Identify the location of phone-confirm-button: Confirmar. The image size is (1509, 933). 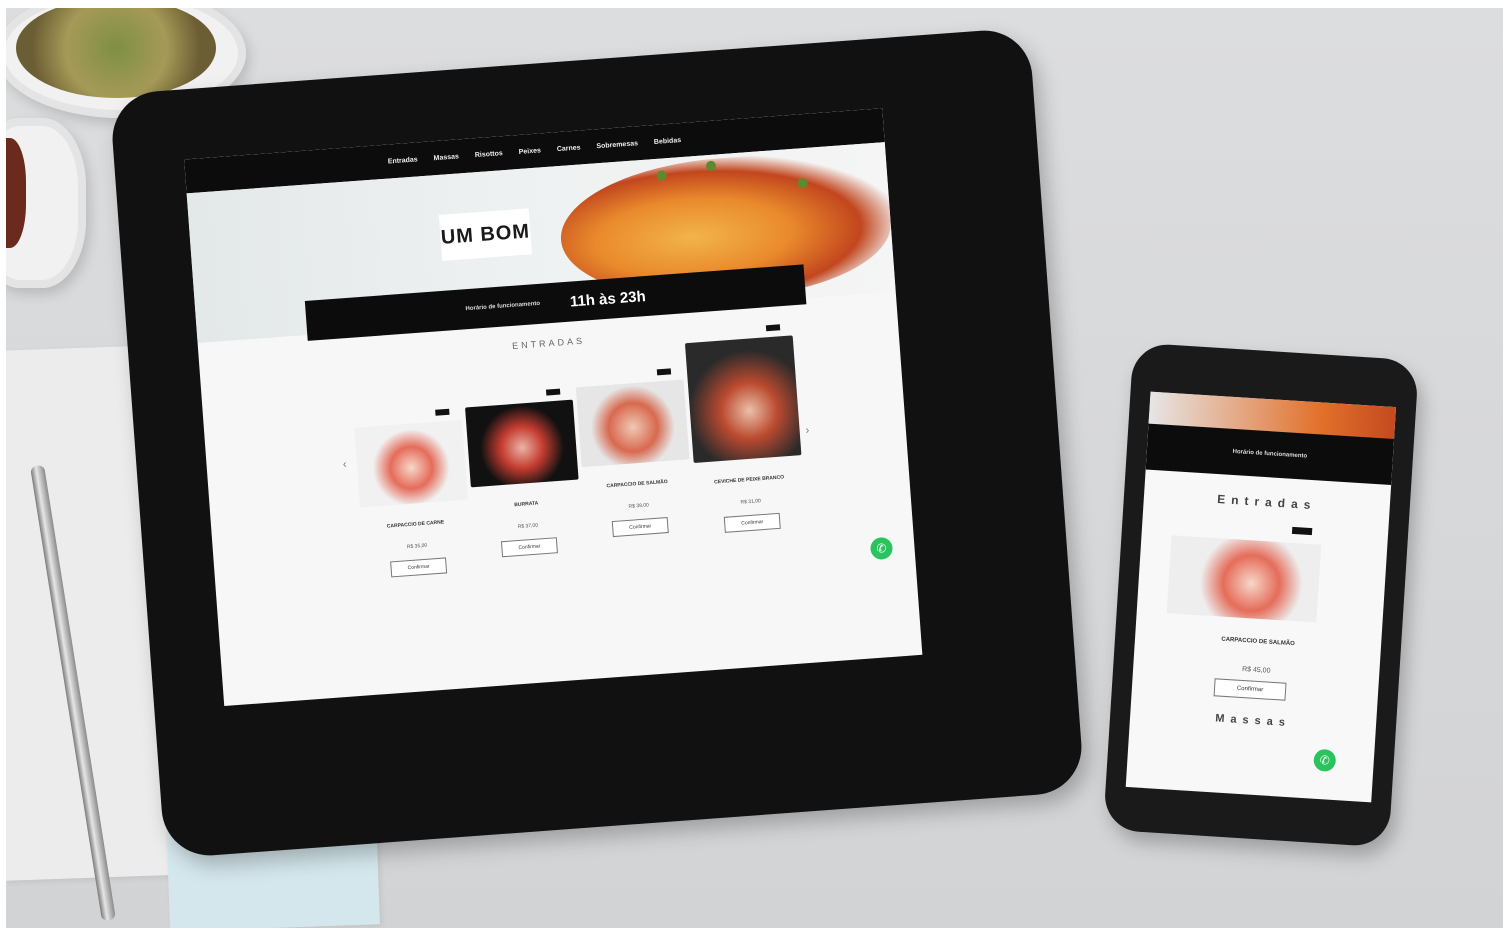
(1250, 689).